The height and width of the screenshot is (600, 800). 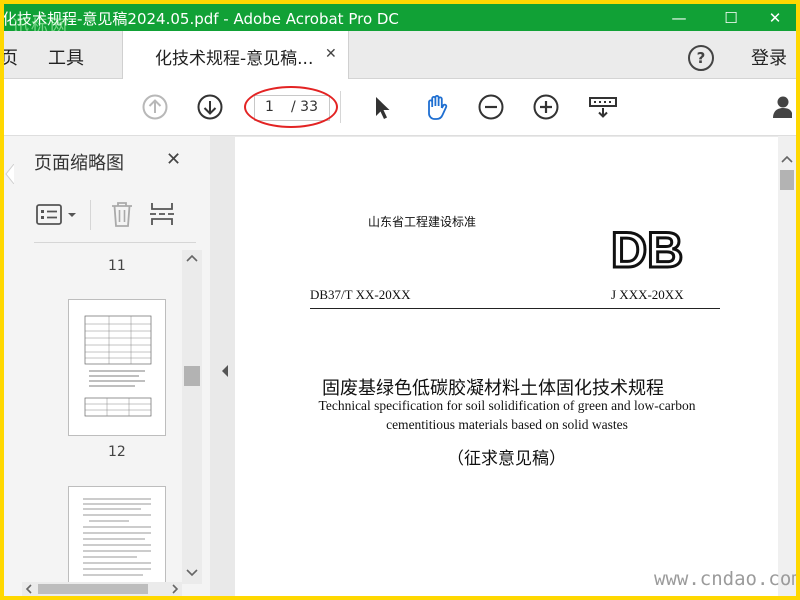 I want to click on minimize-button: —, so click(x=679, y=17).